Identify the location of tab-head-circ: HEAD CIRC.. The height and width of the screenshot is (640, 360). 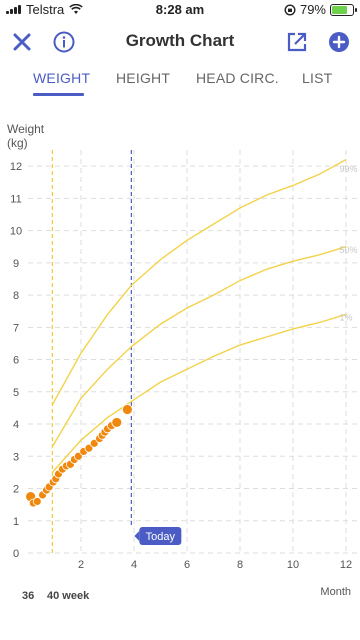
(237, 78).